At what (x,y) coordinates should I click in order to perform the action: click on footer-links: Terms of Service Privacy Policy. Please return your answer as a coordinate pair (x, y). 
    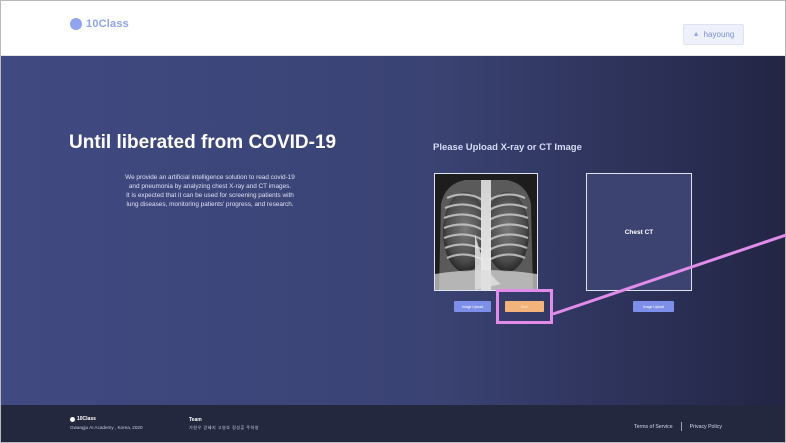
    Looking at the image, I should click on (678, 426).